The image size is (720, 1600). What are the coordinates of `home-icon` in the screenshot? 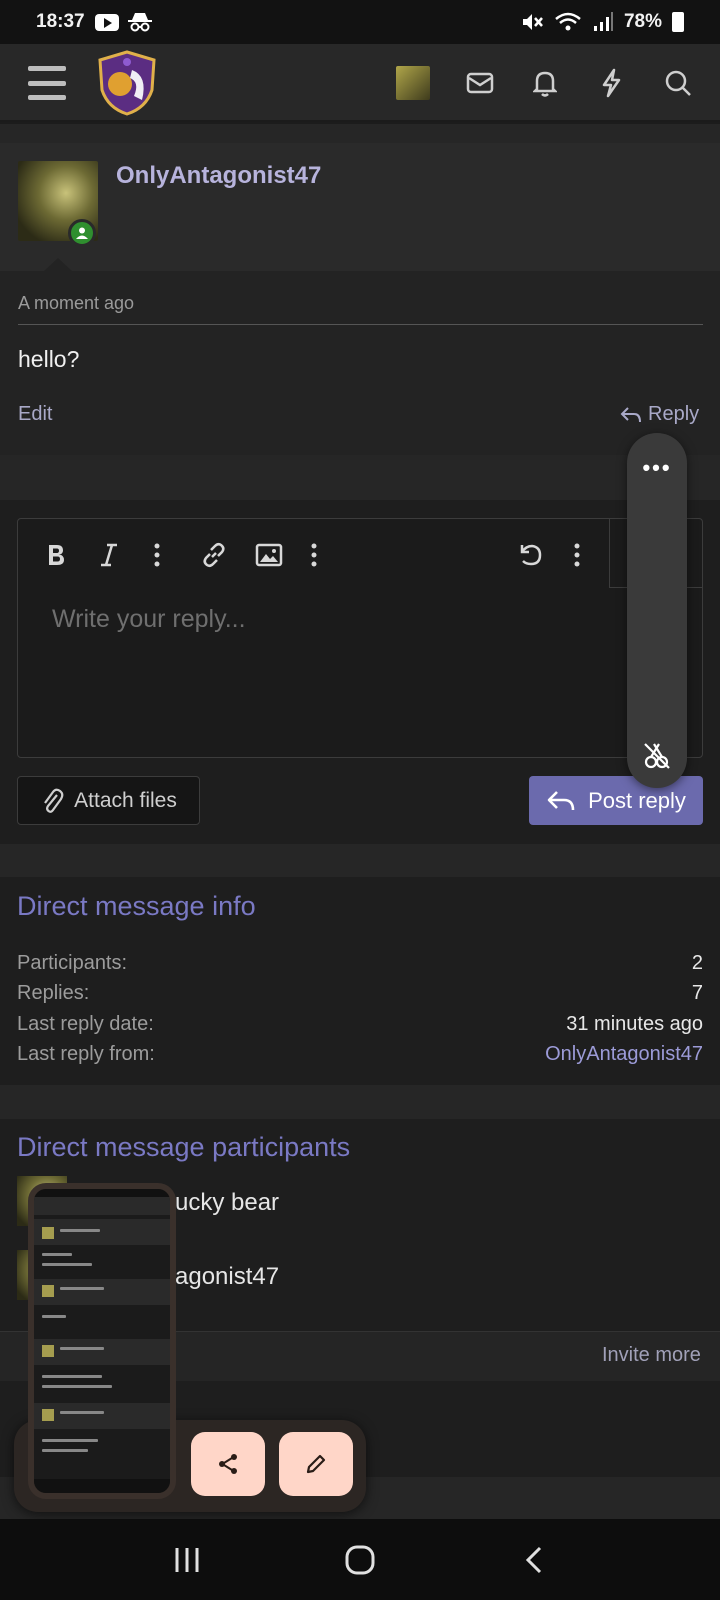 It's located at (360, 1560).